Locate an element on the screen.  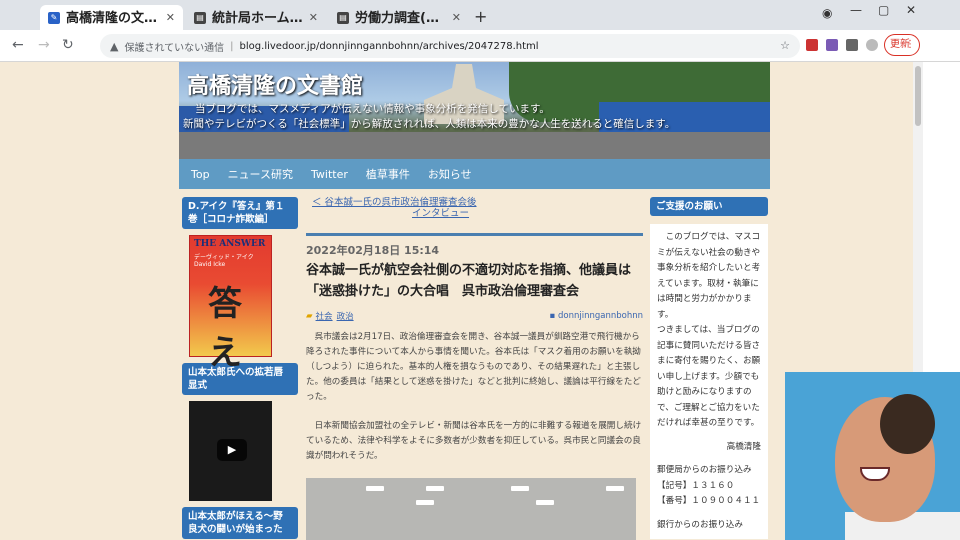
close-window-icon: ✕ is located at coordinates (911, 10).